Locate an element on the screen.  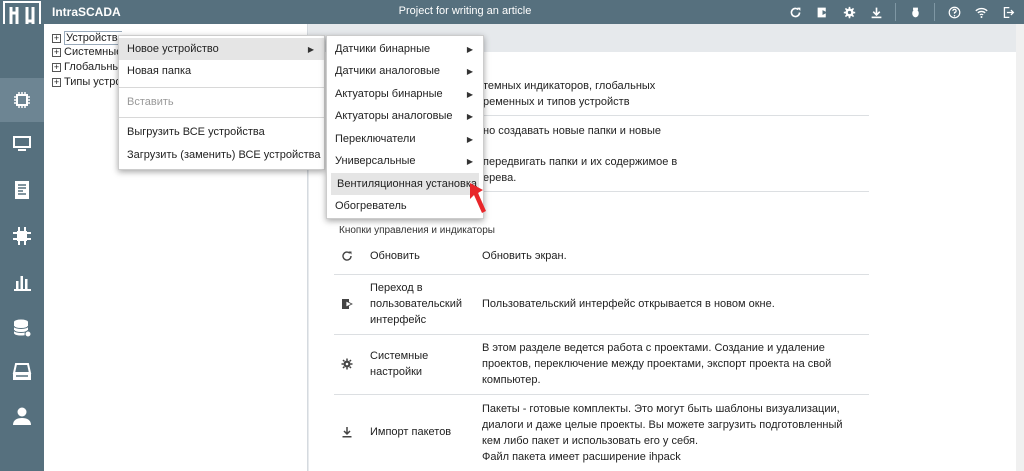
user-icon is located at coordinates (22, 416).